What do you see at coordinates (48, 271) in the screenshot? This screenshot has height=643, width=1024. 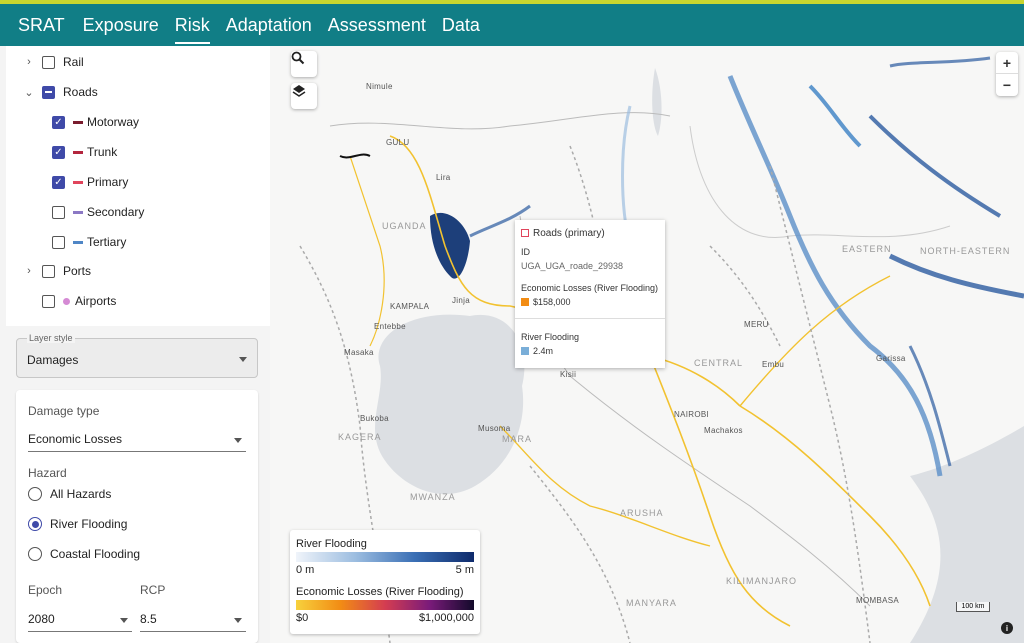 I see `checkbox-ports` at bounding box center [48, 271].